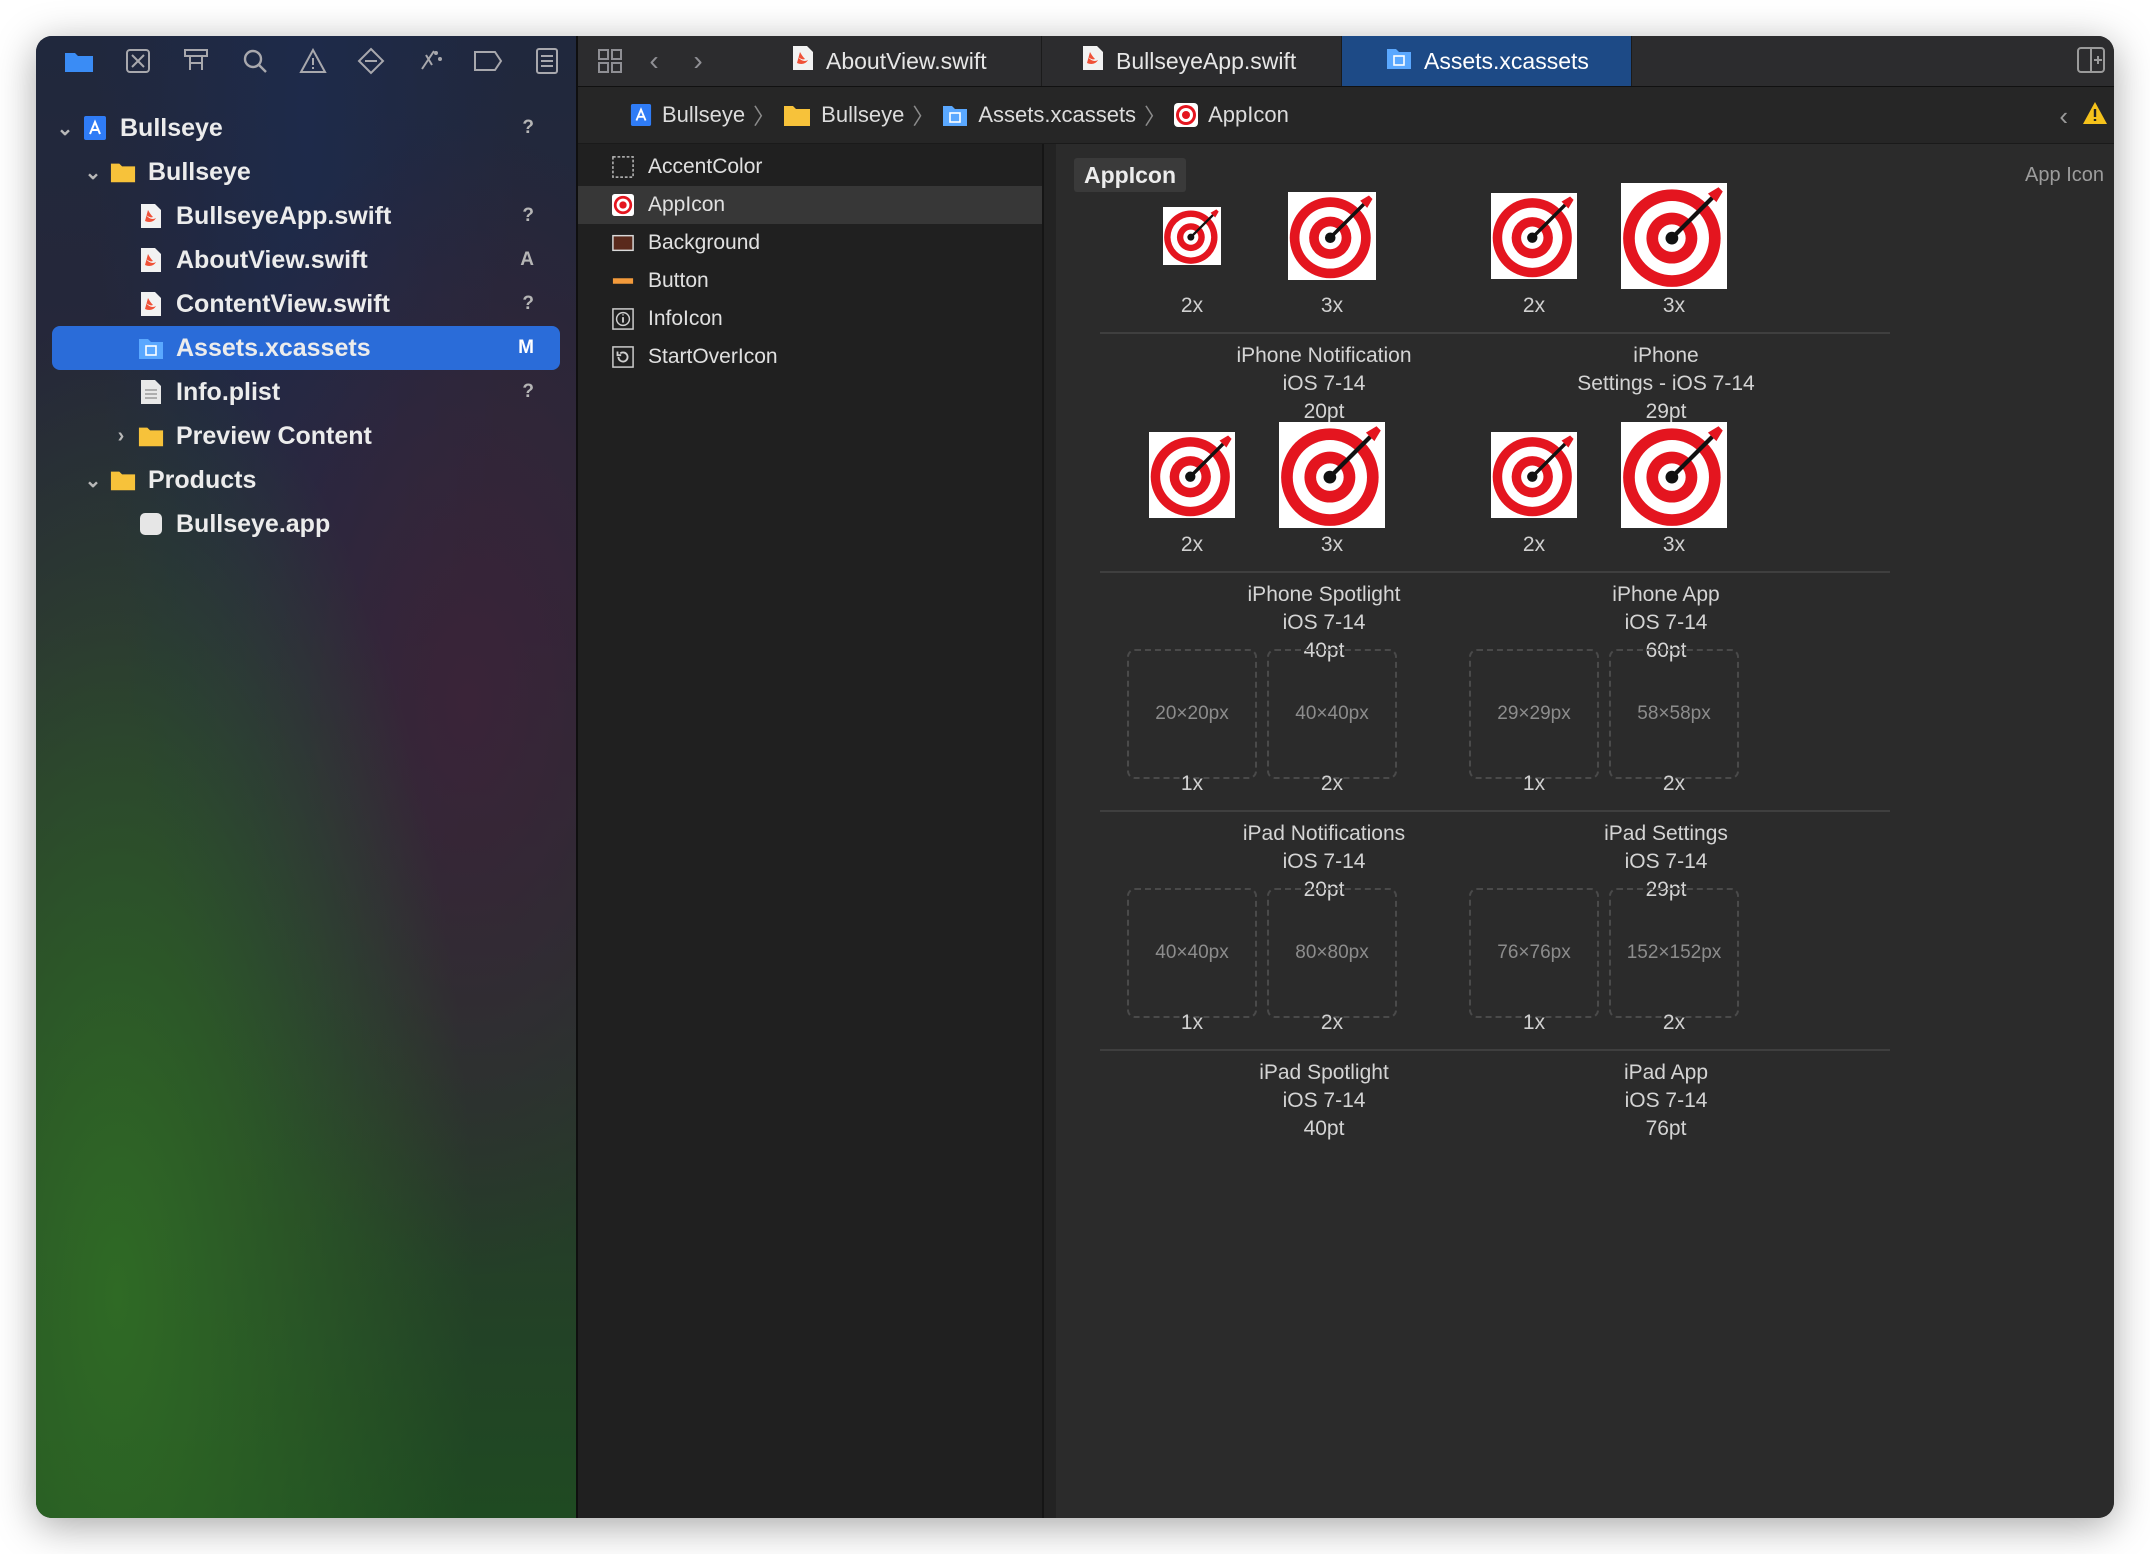 This screenshot has height=1554, width=2150. Describe the element at coordinates (253, 523) in the screenshot. I see `tree-label: Bullseye.app` at that location.